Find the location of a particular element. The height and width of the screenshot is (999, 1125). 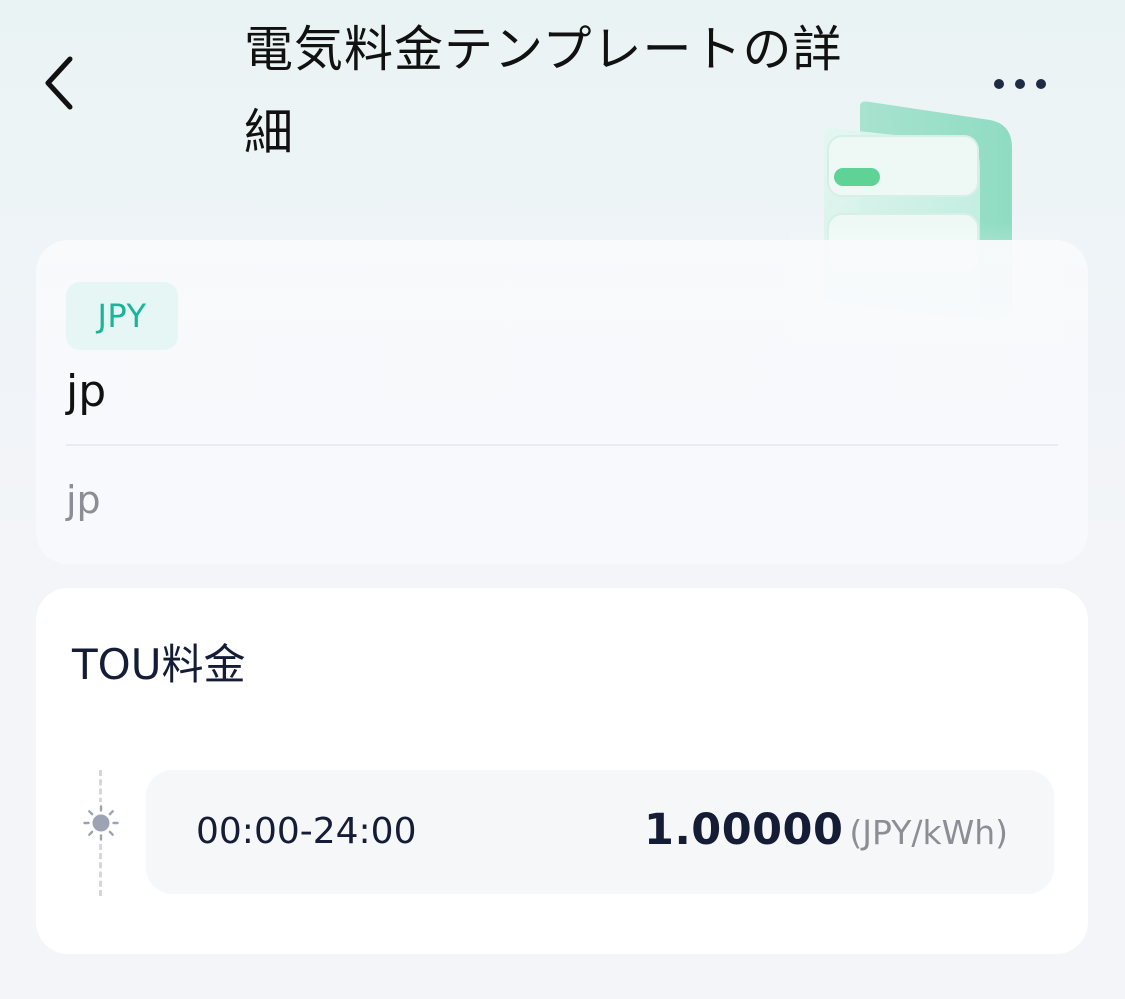

period-price: 1.00000 (JPY/kWh) is located at coordinates (826, 834).